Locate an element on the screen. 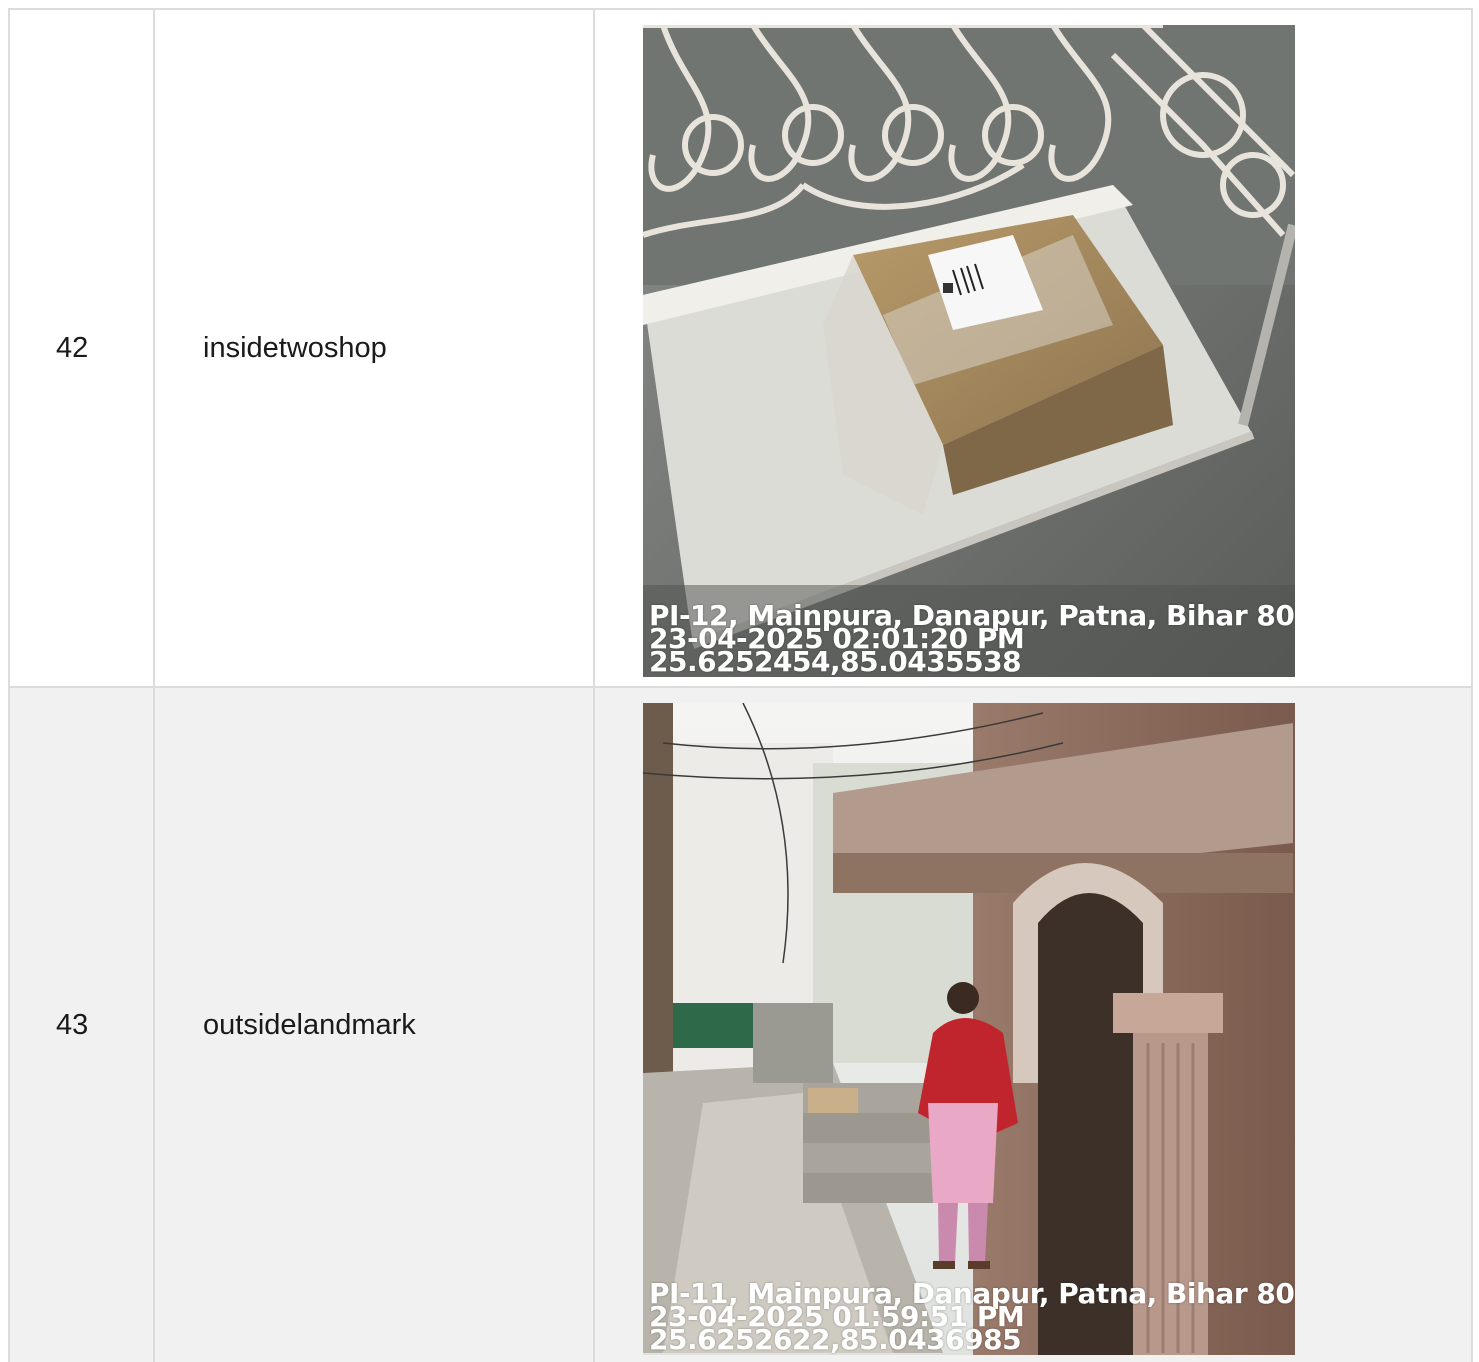 The image size is (1479, 1362). row-index: 43 is located at coordinates (72, 1024).